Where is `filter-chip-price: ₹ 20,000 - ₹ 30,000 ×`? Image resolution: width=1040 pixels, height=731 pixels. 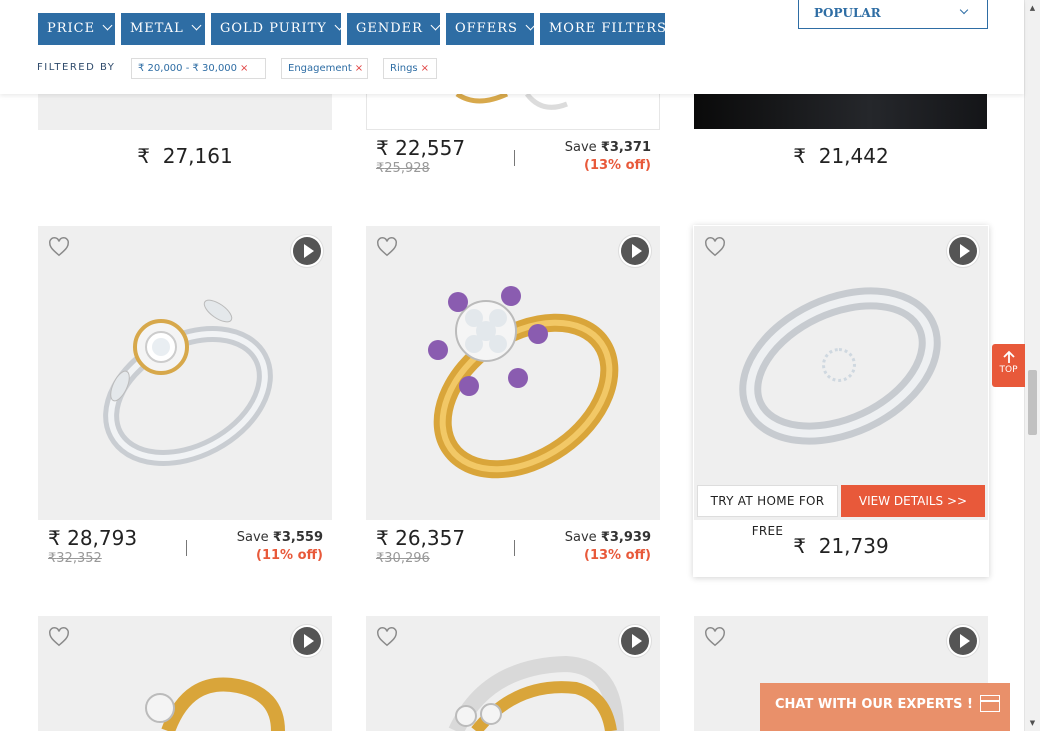
filter-chip-price: ₹ 20,000 - ₹ 30,000 × is located at coordinates (198, 68).